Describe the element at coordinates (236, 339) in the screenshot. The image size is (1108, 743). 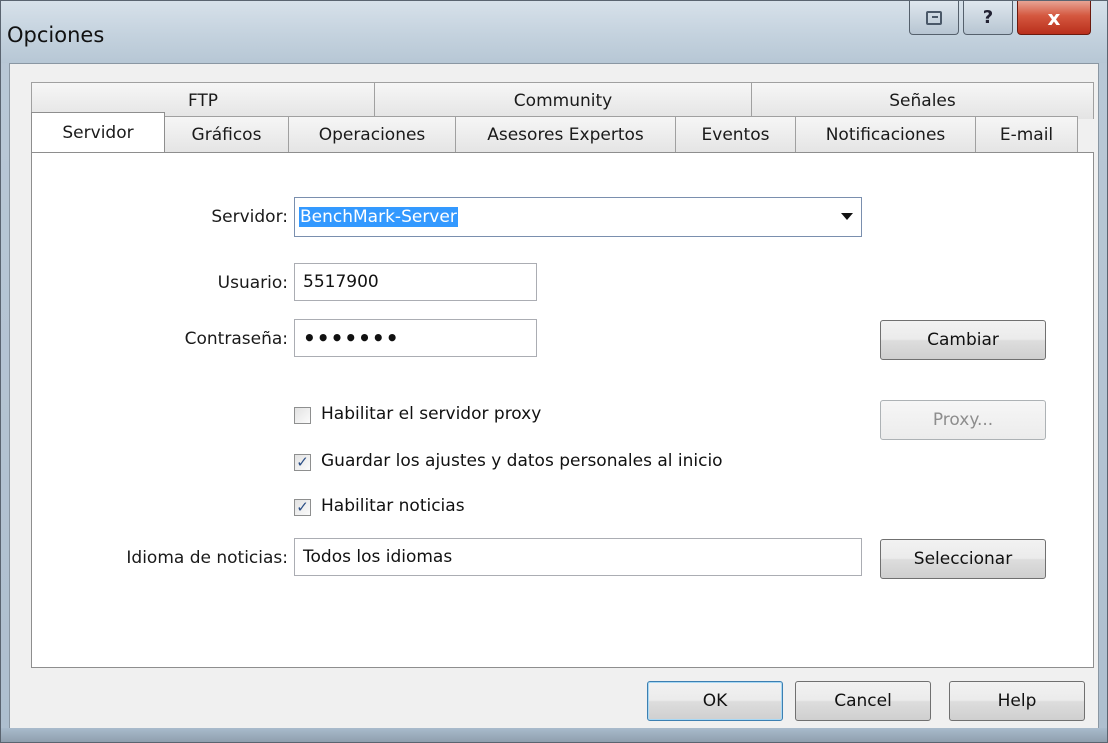
I see `password-label: Contraseña:` at that location.